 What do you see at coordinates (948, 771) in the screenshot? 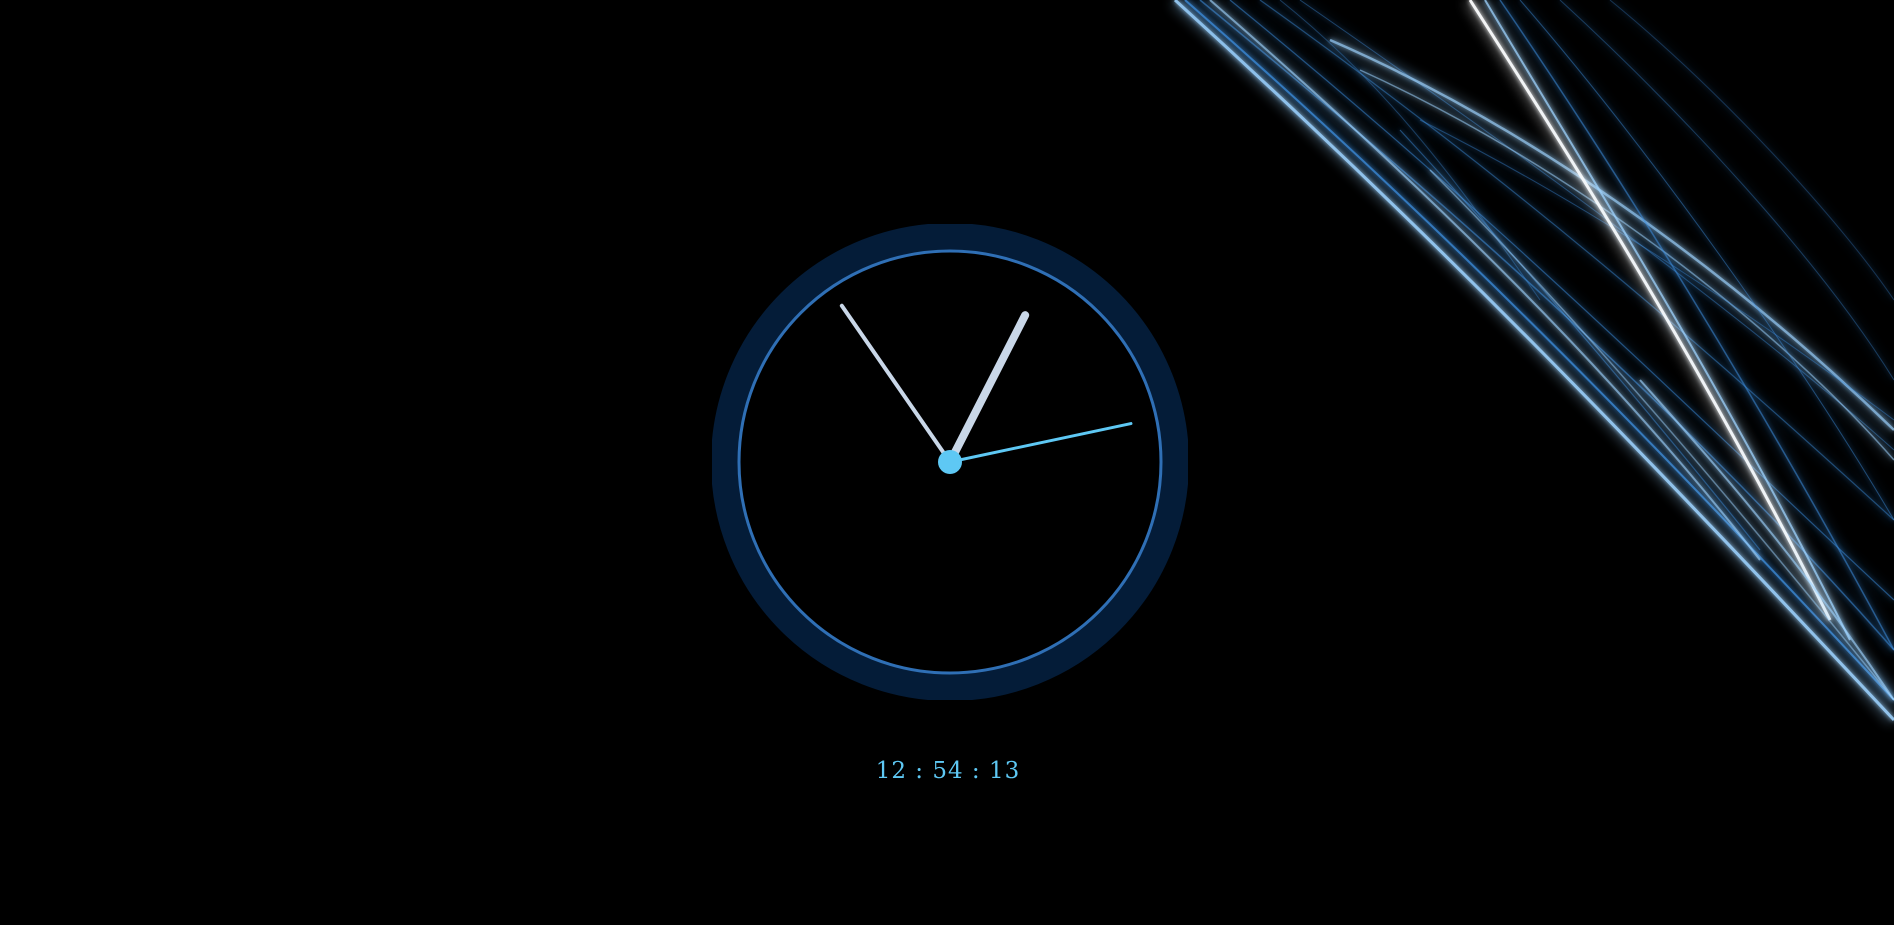
I see `digital-time-readout: 12 : 54 : 13` at bounding box center [948, 771].